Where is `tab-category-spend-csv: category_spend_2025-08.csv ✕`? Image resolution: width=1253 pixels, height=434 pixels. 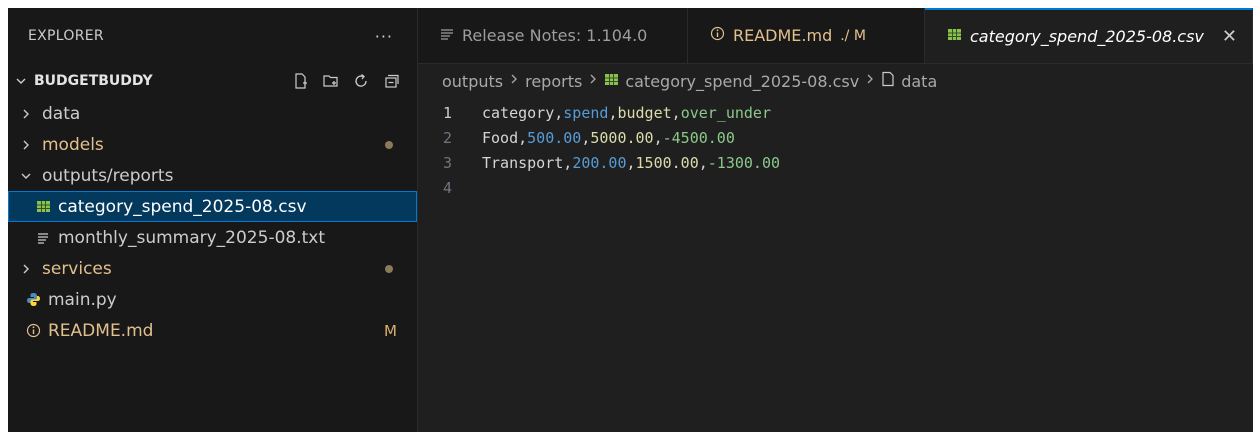 tab-category-spend-csv: category_spend_2025-08.csv ✕ is located at coordinates (1089, 35).